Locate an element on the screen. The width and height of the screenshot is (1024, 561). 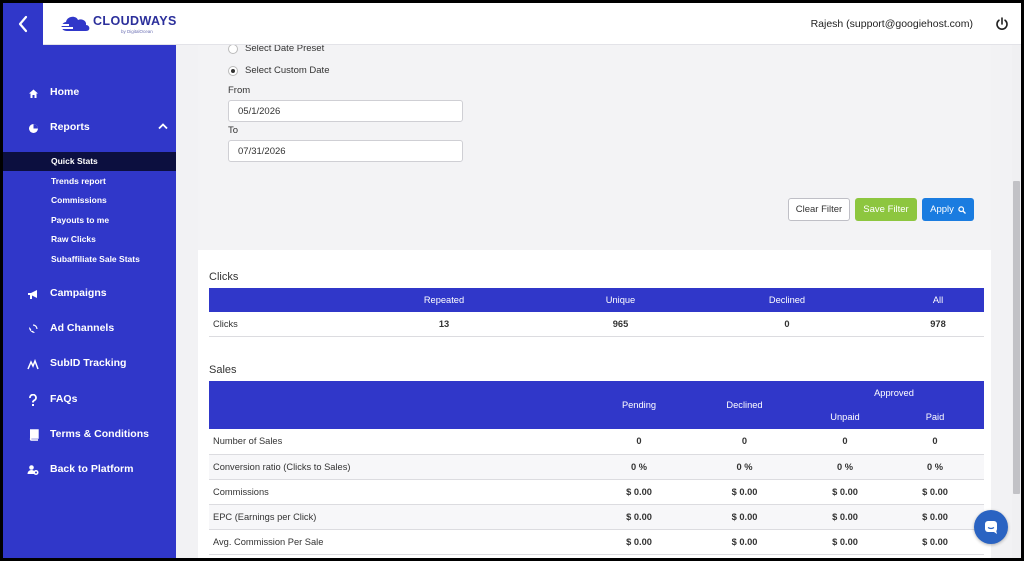
radio-button is located at coordinates (233, 49).